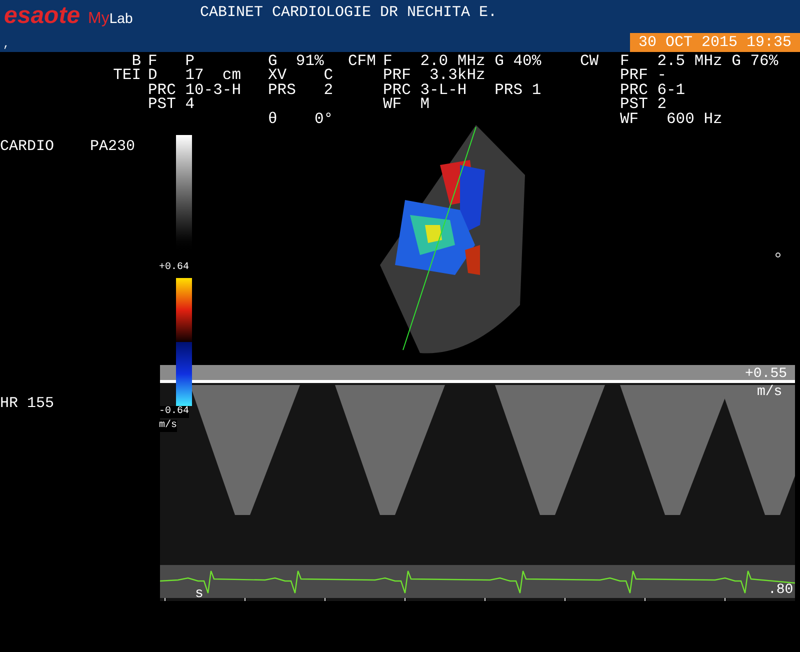 The image size is (800, 652). I want to click on velocity-max-label: +0.55, so click(766, 374).